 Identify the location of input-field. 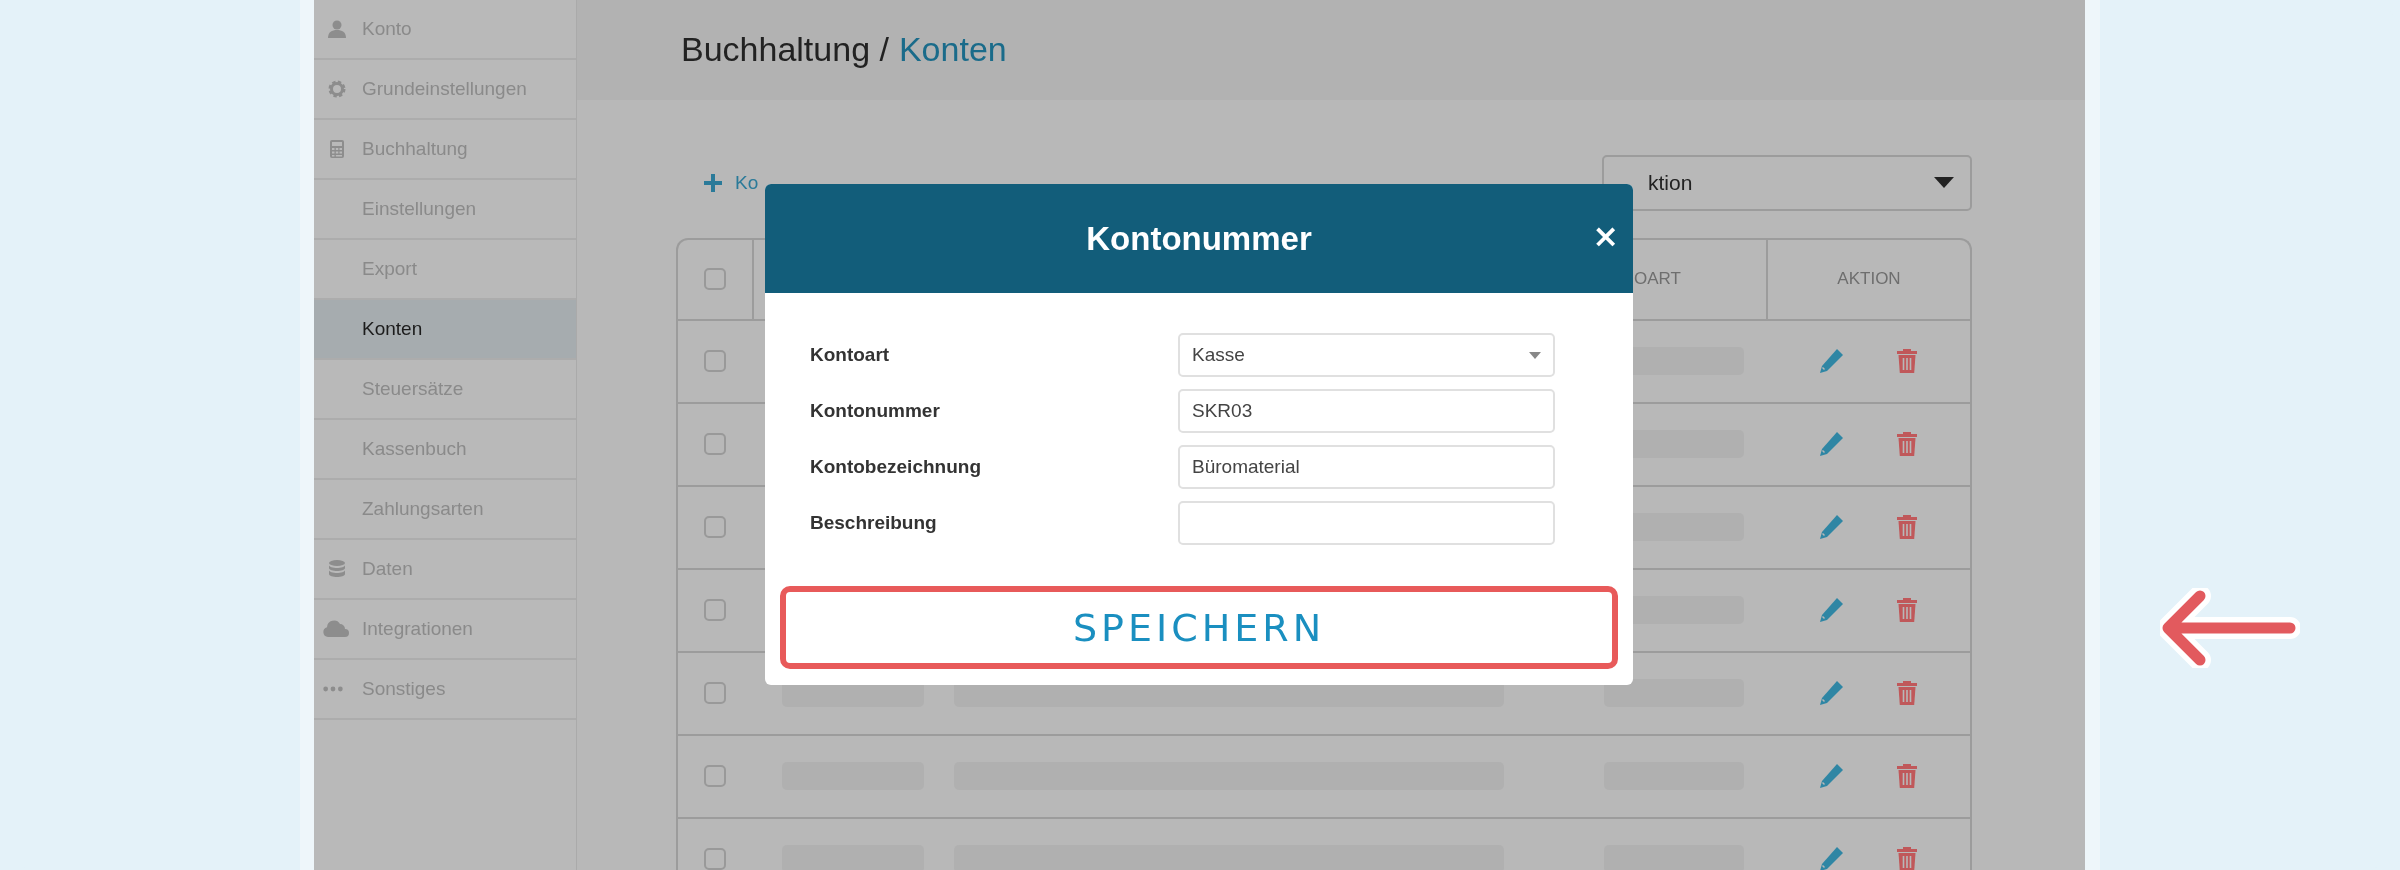
(1366, 523).